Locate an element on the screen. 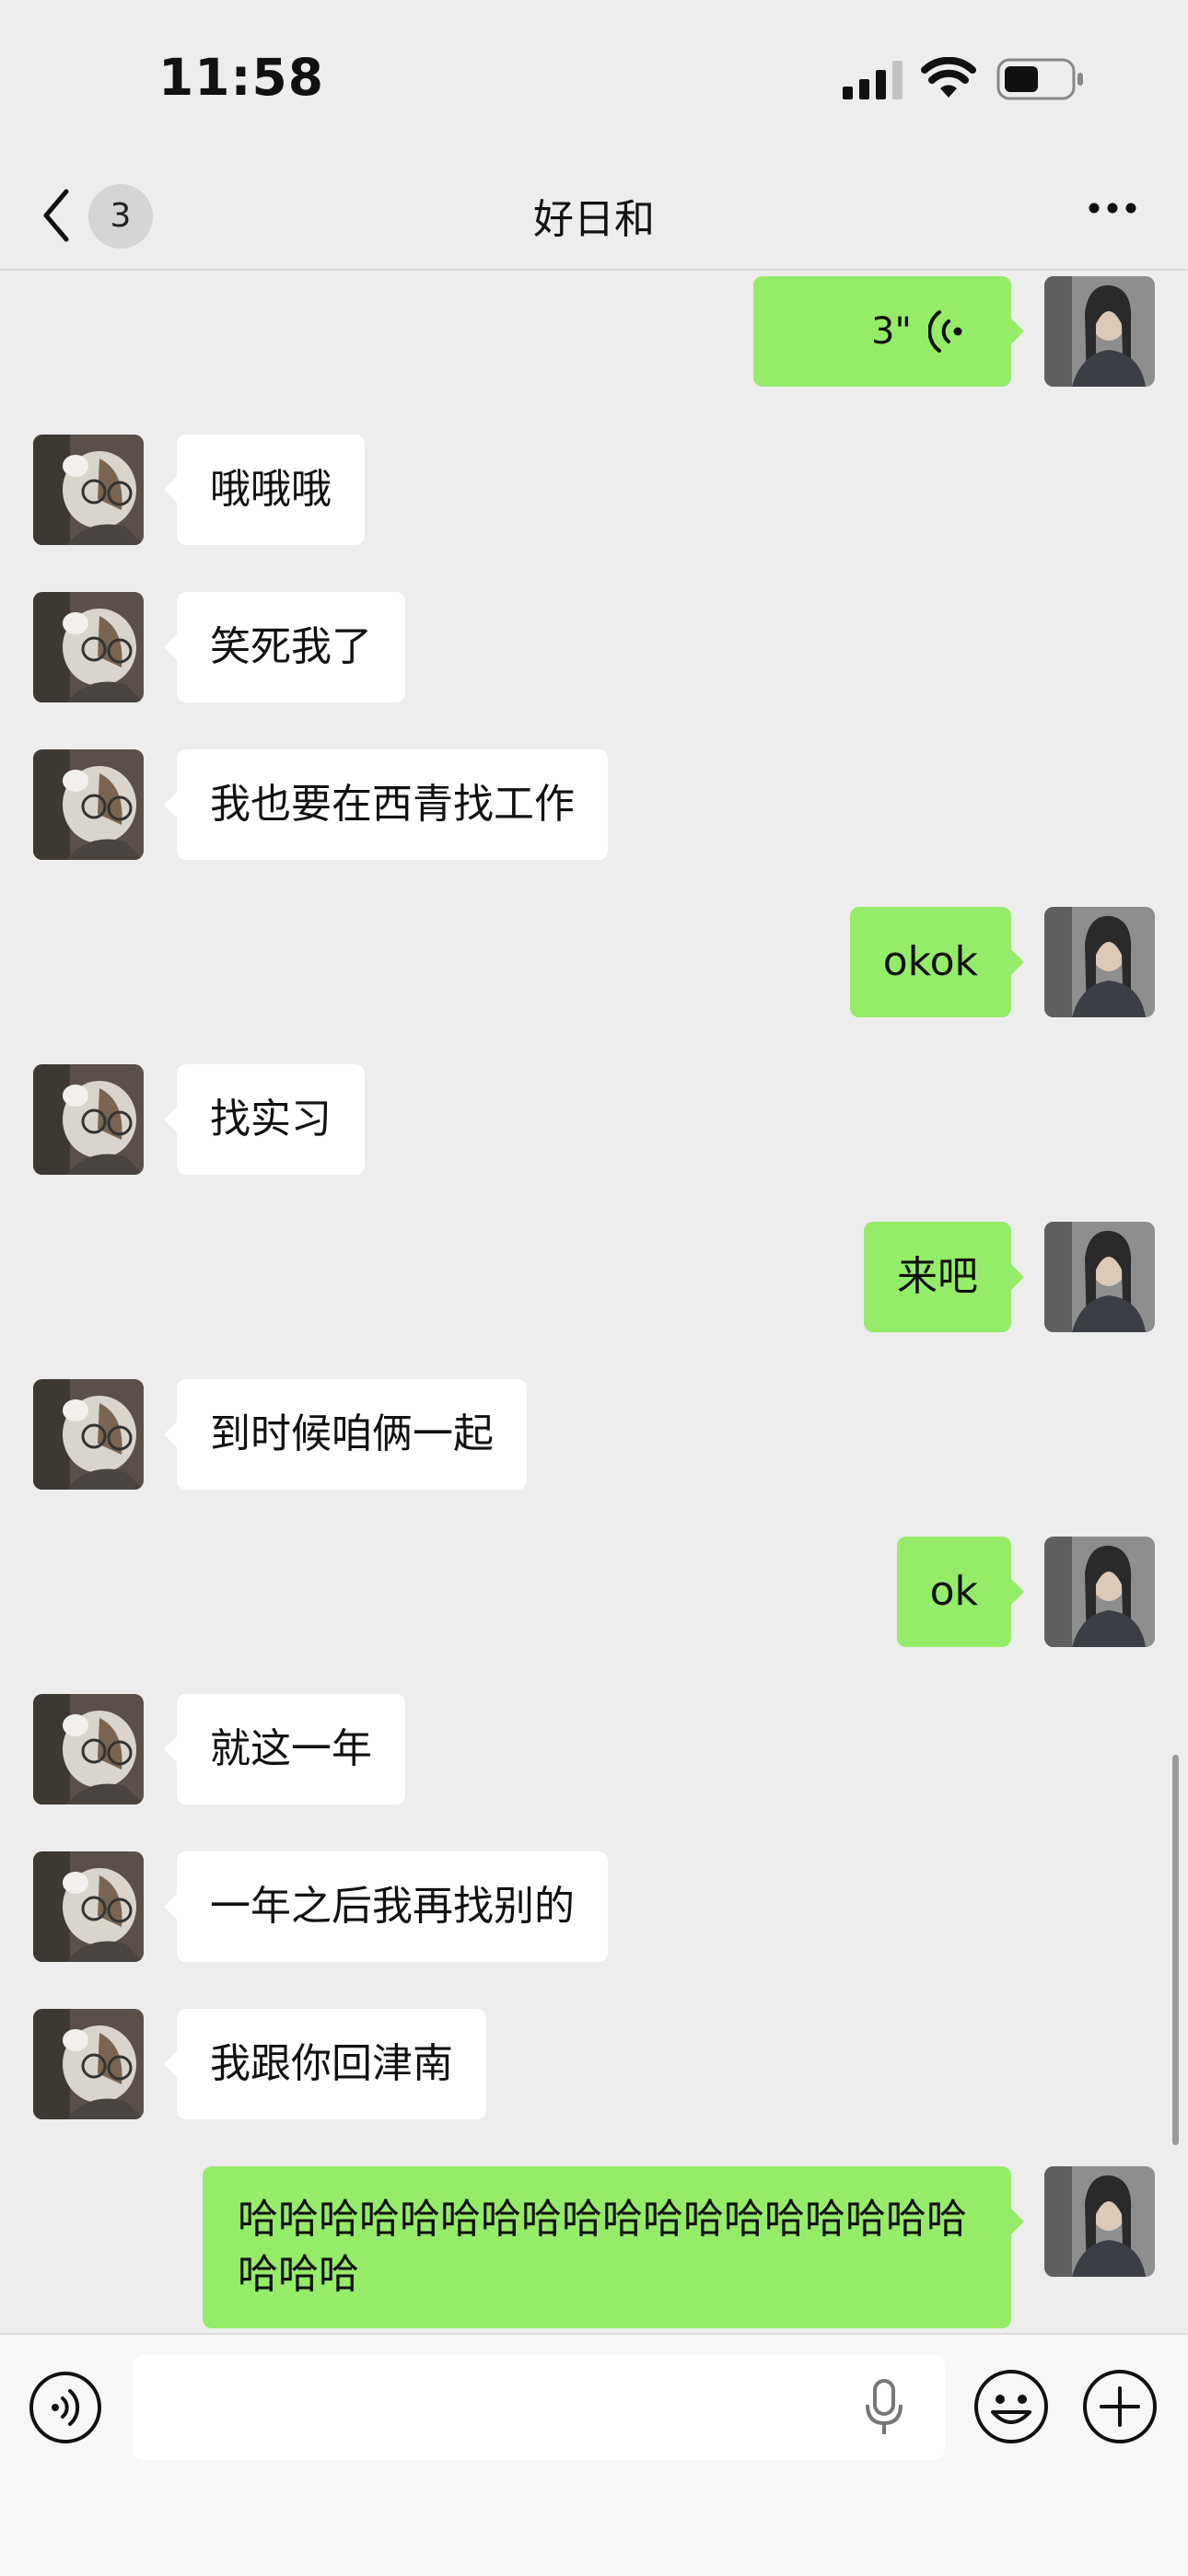 This screenshot has width=1188, height=2576. input-bar is located at coordinates (594, 2454).